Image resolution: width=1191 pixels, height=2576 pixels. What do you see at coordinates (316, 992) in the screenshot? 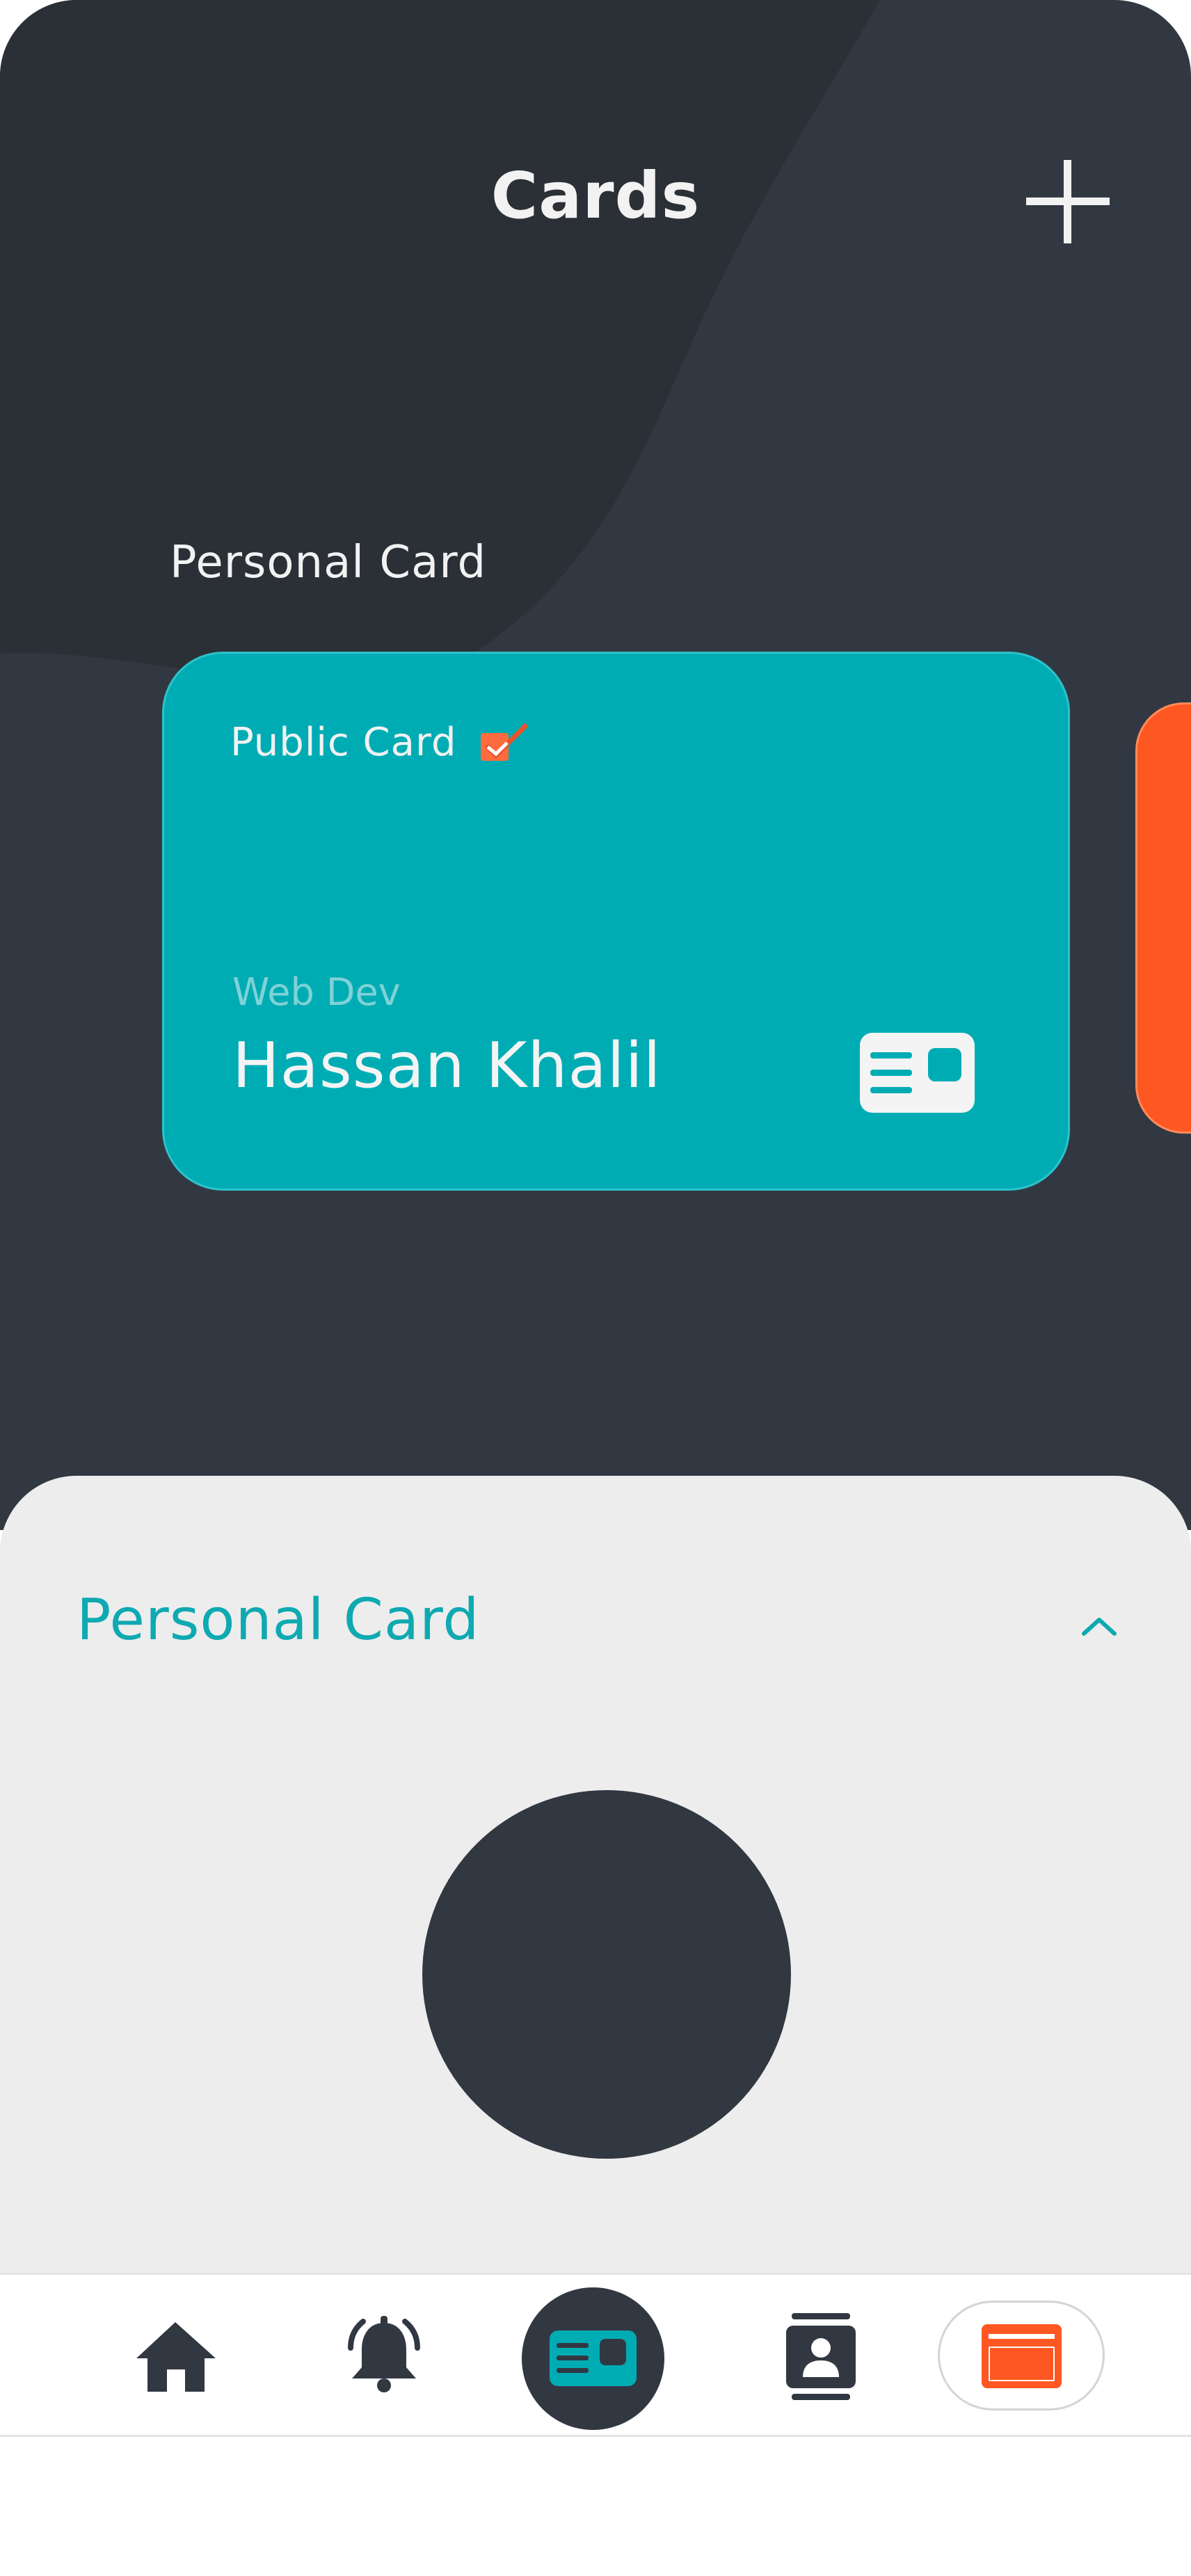
I see `card-role: Web Dev` at bounding box center [316, 992].